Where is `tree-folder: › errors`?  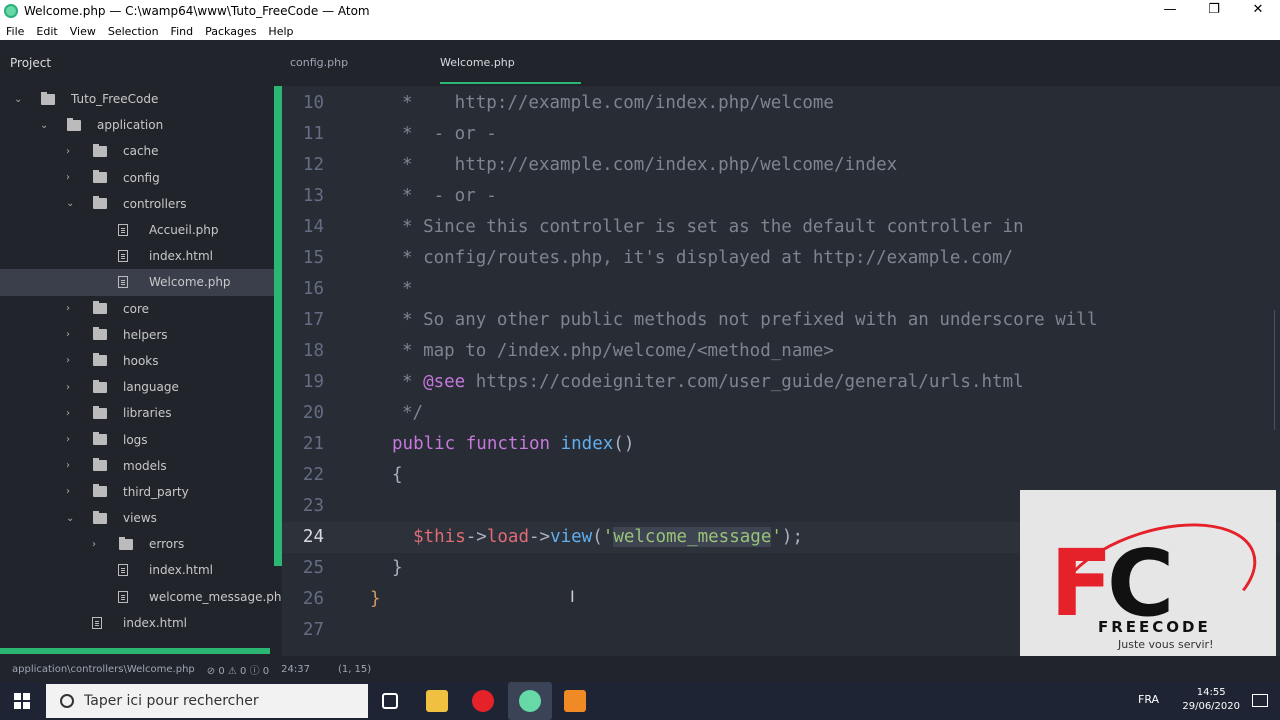
tree-folder: › errors is located at coordinates (141, 544).